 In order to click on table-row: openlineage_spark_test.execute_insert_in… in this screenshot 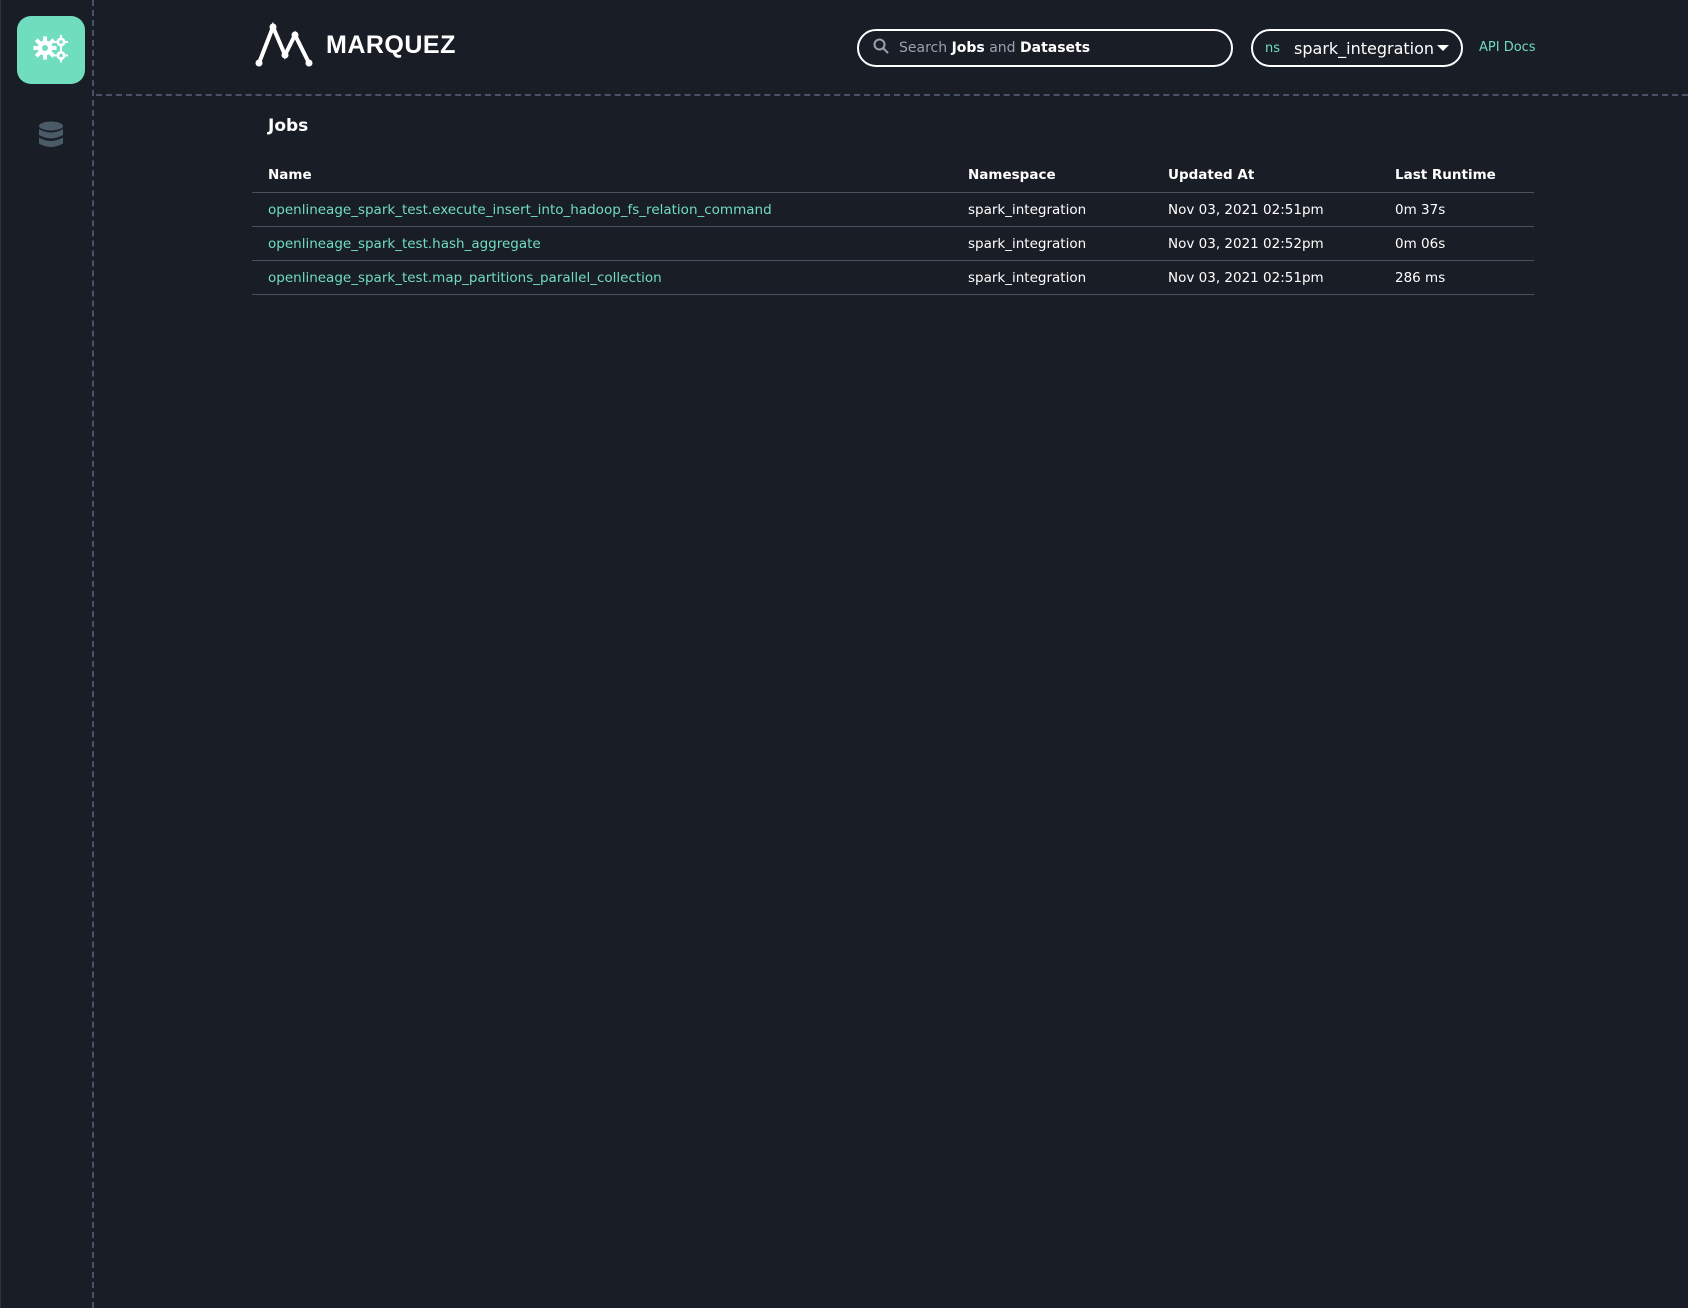, I will do `click(893, 209)`.